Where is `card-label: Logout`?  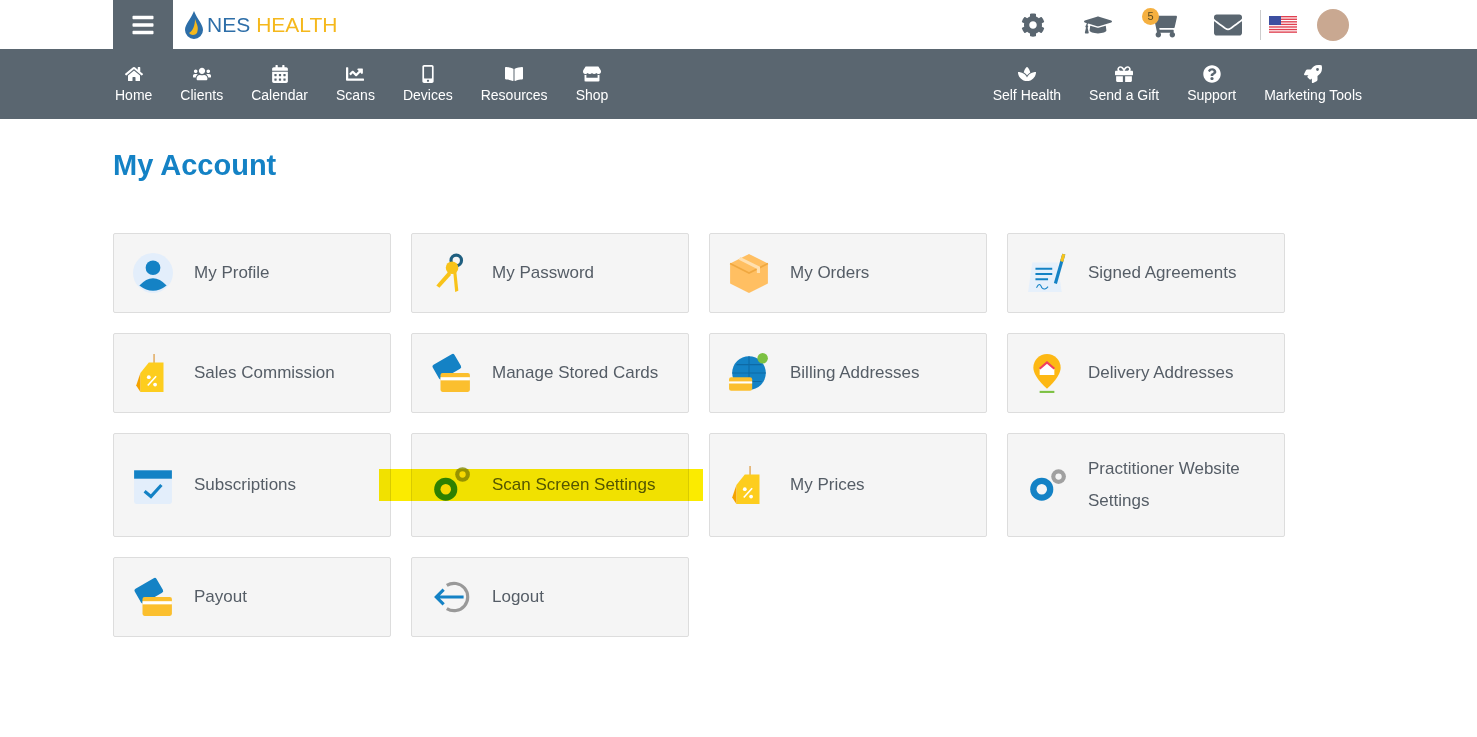 card-label: Logout is located at coordinates (518, 597).